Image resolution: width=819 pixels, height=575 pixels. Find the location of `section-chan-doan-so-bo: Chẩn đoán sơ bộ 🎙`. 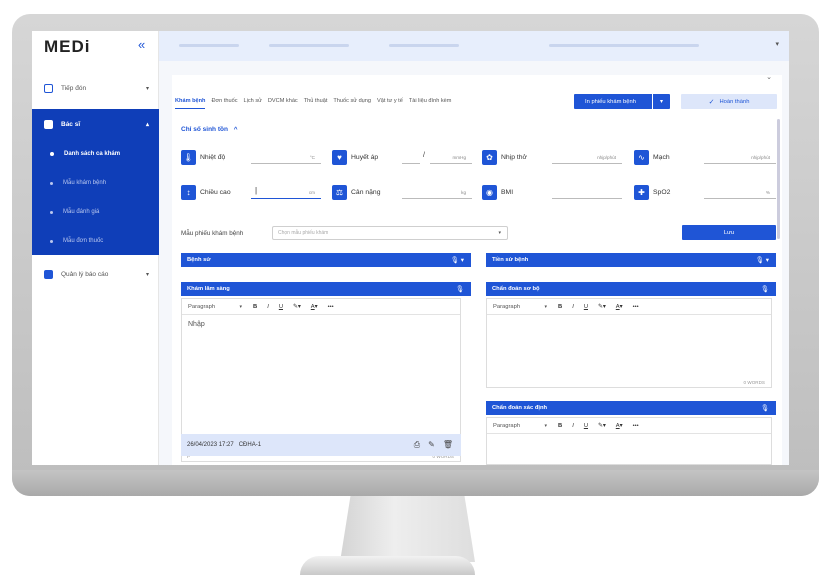

section-chan-doan-so-bo: Chẩn đoán sơ bộ 🎙 is located at coordinates (631, 289).